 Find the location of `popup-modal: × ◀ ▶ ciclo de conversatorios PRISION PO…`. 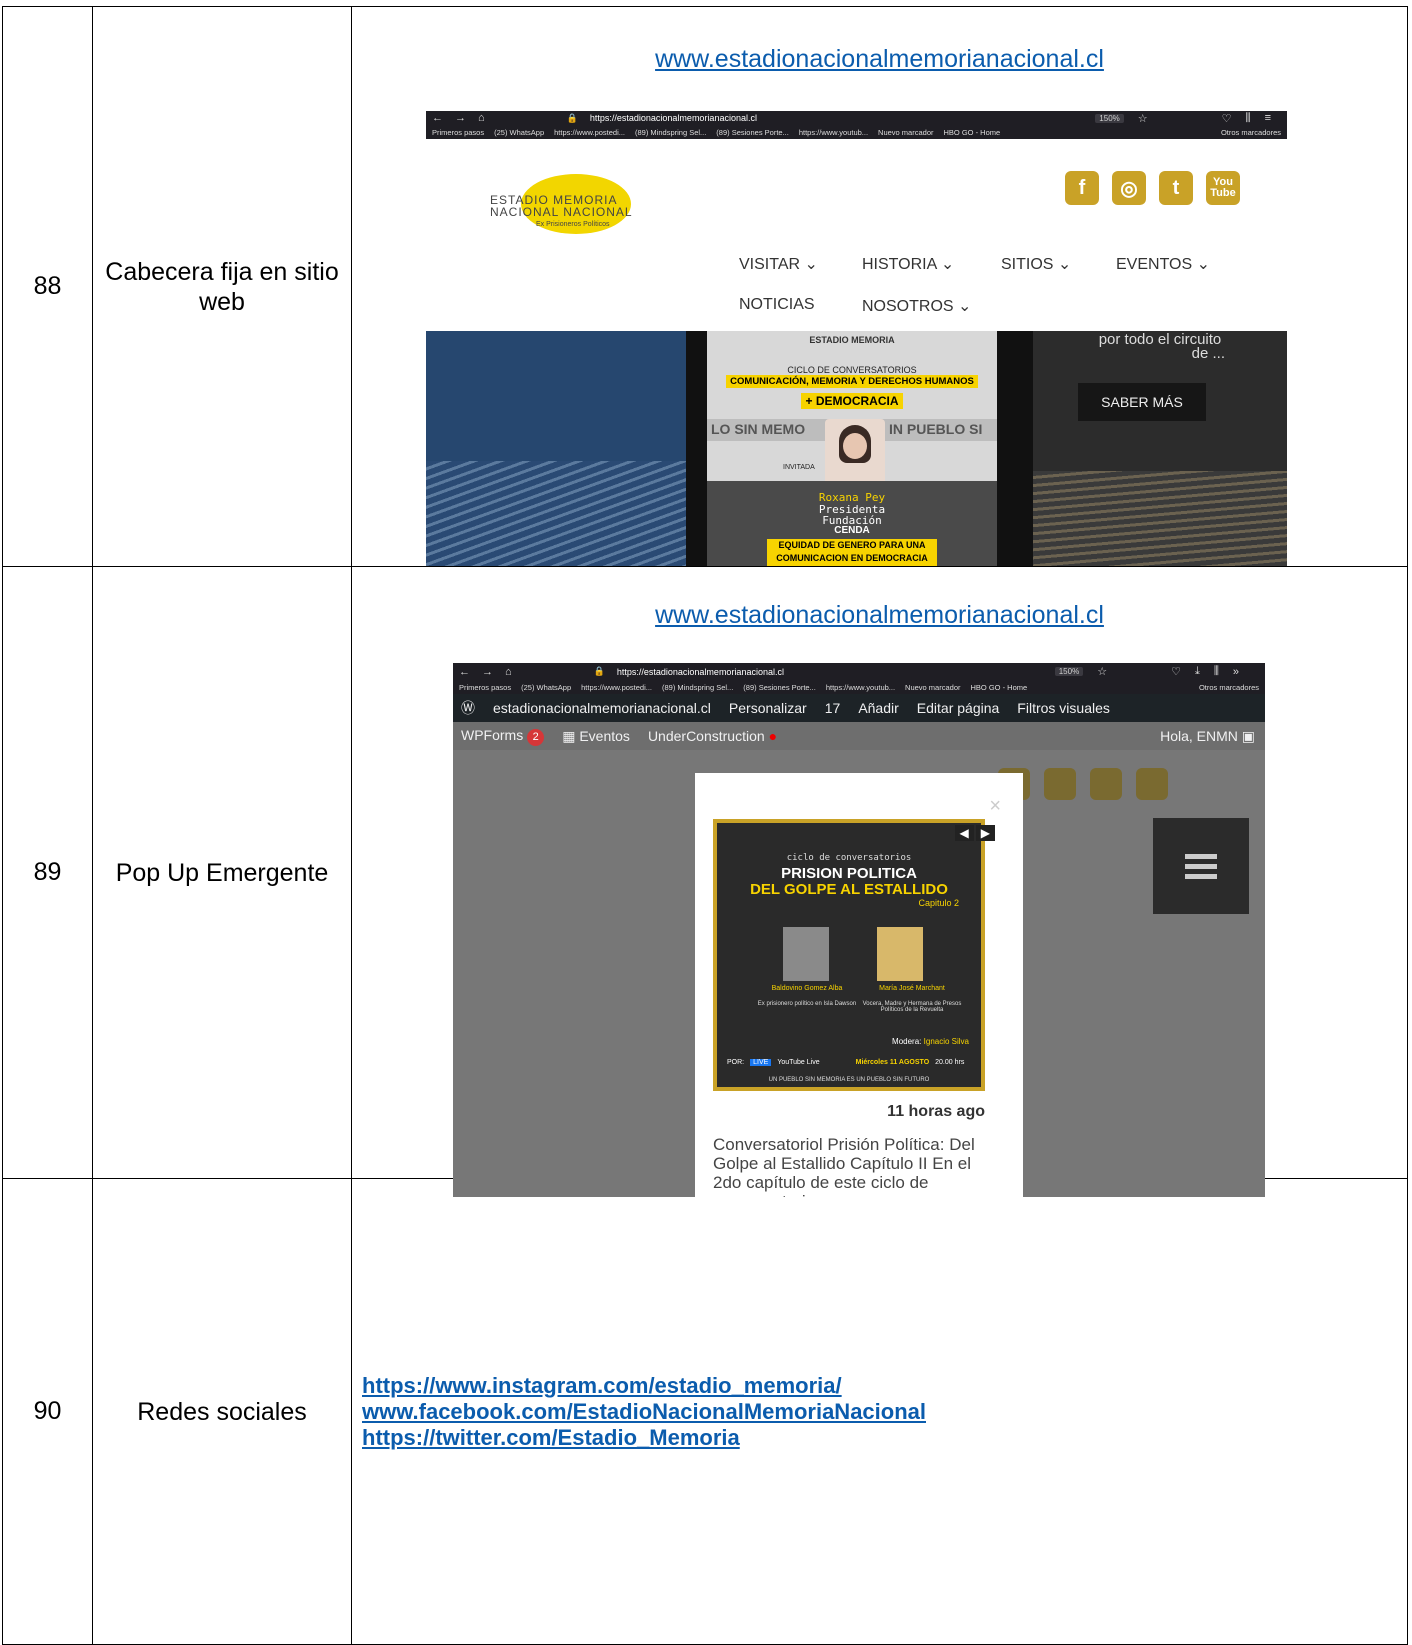

popup-modal: × ◀ ▶ ciclo de conversatorios PRISION PO… is located at coordinates (859, 985).